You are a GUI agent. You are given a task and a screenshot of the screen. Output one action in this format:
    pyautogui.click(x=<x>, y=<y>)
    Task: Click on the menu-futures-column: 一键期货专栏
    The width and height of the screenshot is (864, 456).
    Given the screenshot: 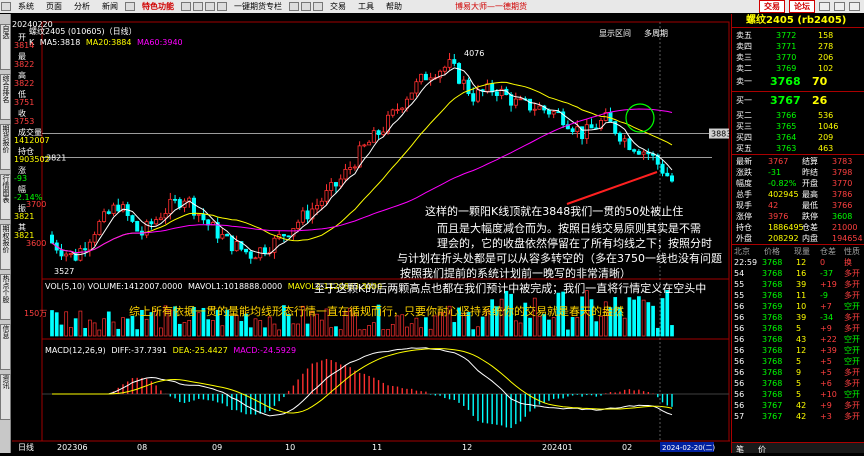 What is the action you would take?
    pyautogui.click(x=258, y=6)
    